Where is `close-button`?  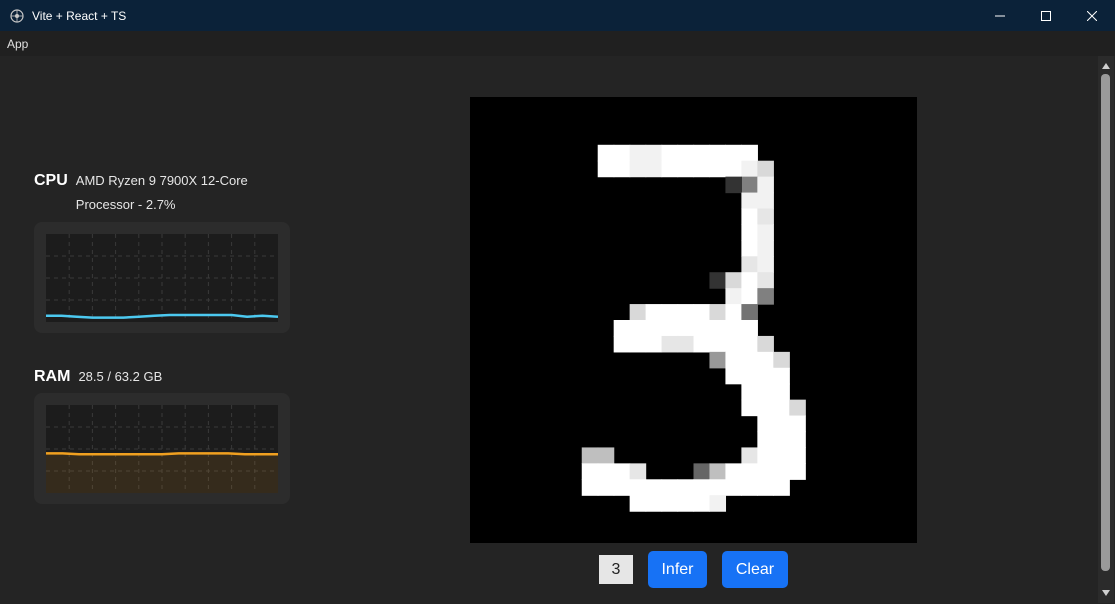 close-button is located at coordinates (1092, 15).